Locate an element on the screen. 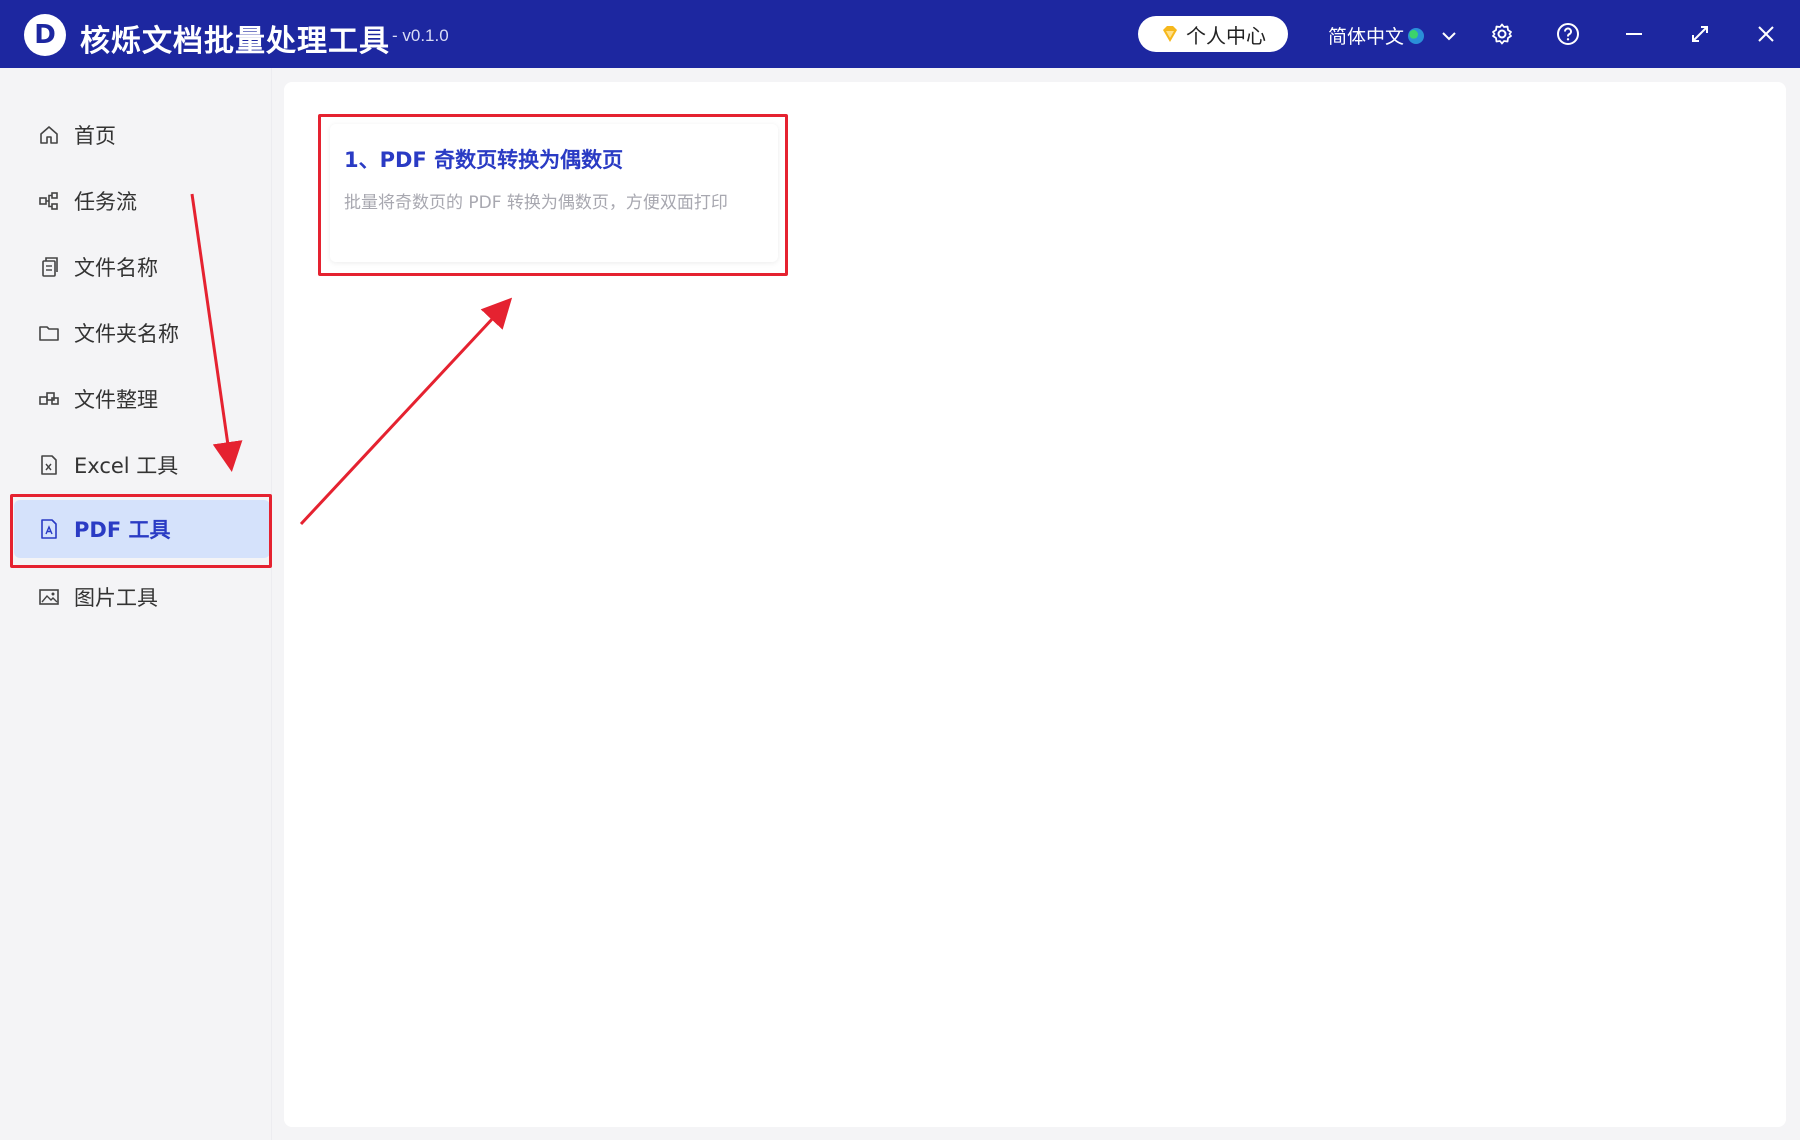 This screenshot has width=1800, height=1140. excel-file-icon is located at coordinates (49, 465).